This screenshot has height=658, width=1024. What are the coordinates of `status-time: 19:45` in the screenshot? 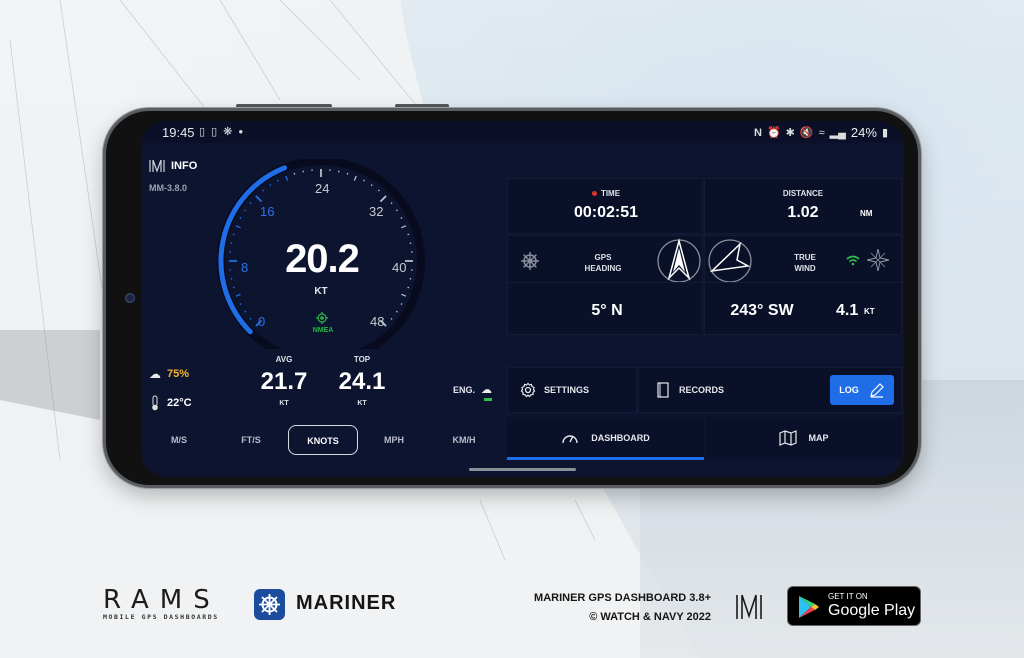 It's located at (178, 132).